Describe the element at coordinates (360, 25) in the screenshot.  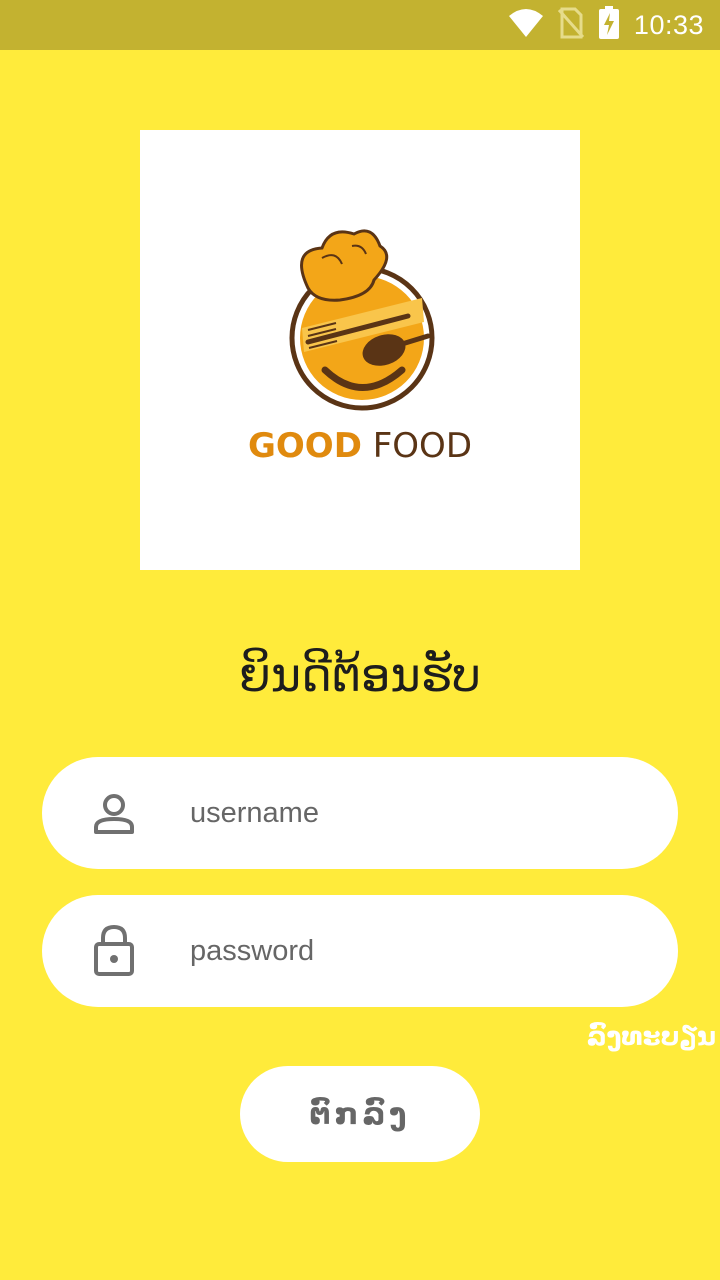
I see `status-bar: 10:33` at that location.